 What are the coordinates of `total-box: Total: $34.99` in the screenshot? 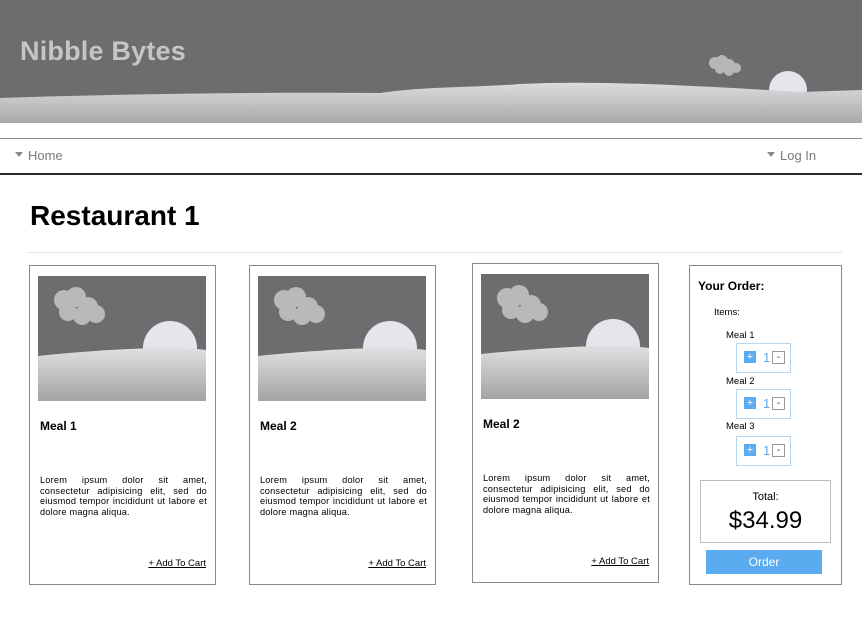 It's located at (765, 511).